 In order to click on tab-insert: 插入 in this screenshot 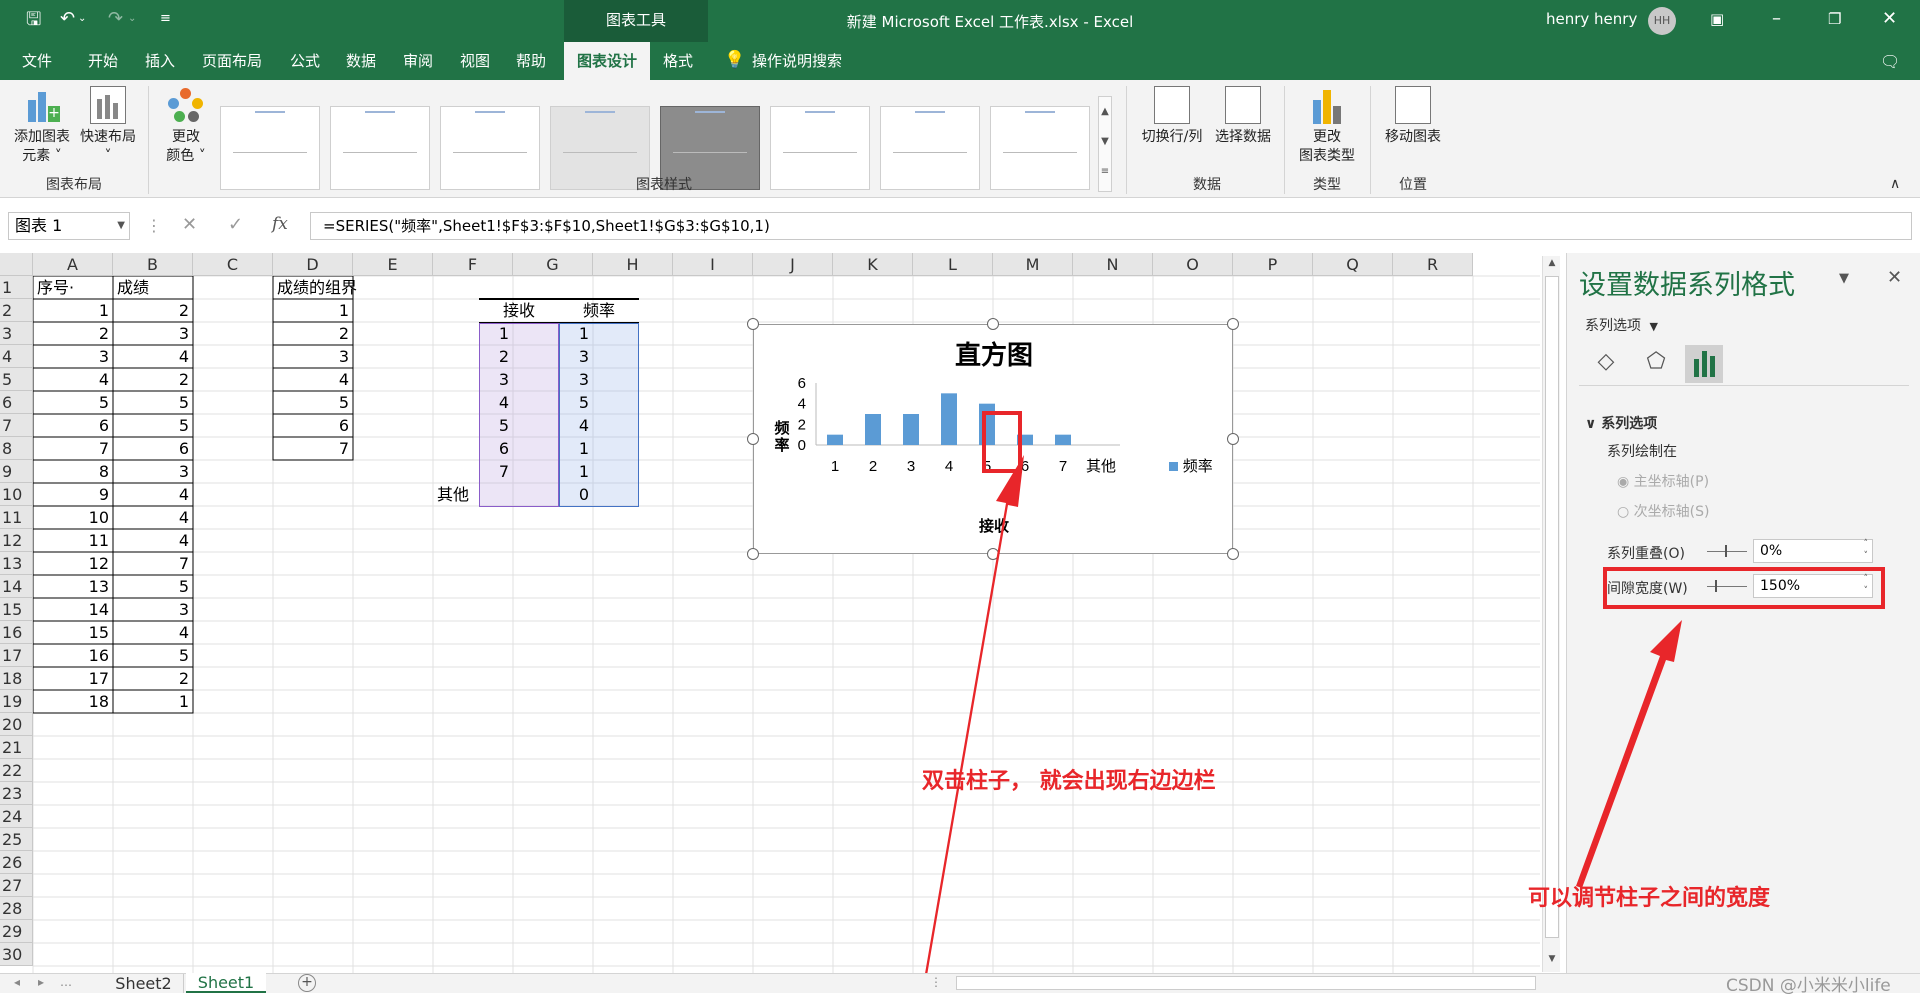, I will do `click(160, 61)`.